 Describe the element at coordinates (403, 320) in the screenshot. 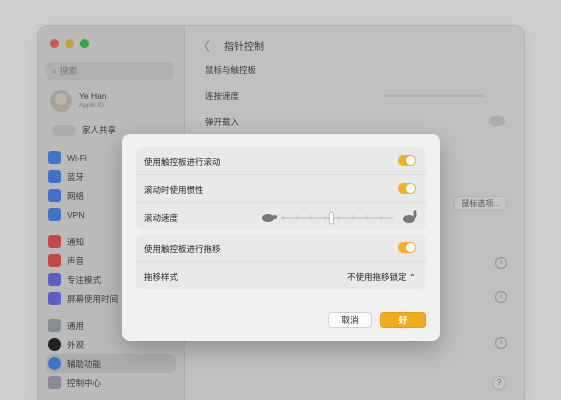

I see `ok-button: 好` at that location.